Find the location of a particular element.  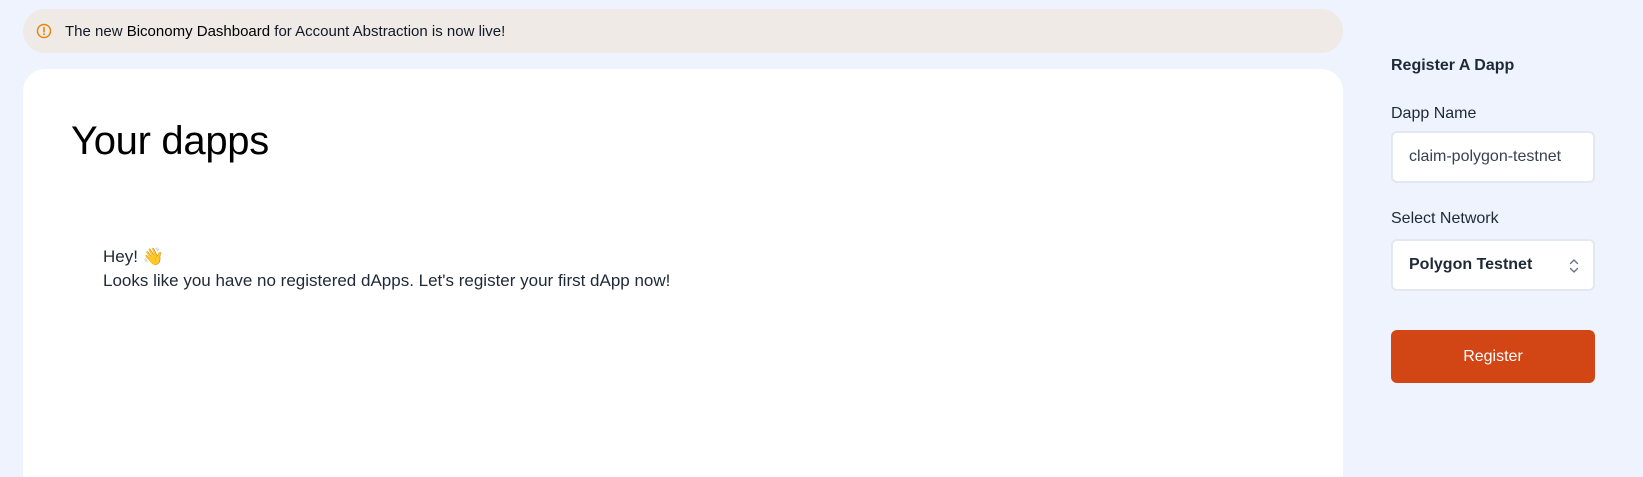

select-network-label: Select Network is located at coordinates (1445, 218).